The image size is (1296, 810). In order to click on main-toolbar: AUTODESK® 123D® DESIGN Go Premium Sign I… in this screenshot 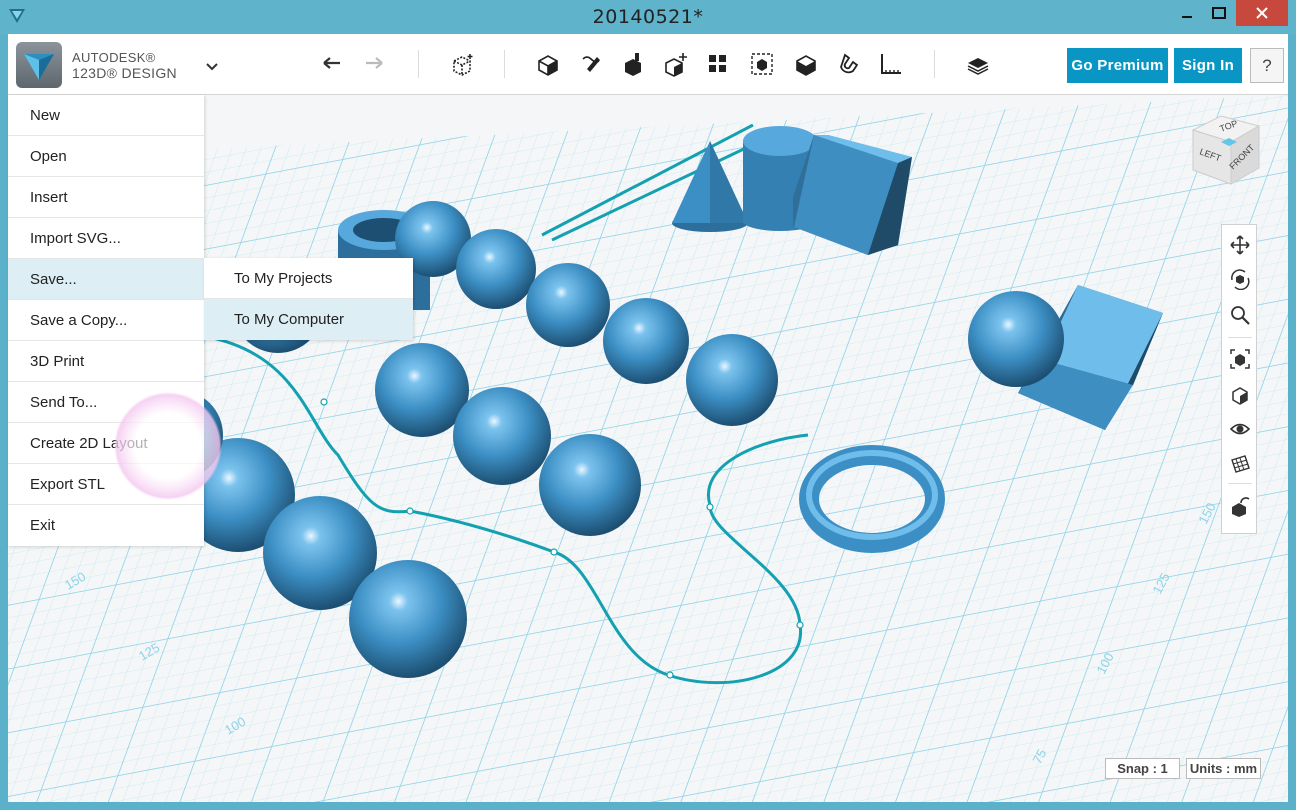, I will do `click(648, 64)`.